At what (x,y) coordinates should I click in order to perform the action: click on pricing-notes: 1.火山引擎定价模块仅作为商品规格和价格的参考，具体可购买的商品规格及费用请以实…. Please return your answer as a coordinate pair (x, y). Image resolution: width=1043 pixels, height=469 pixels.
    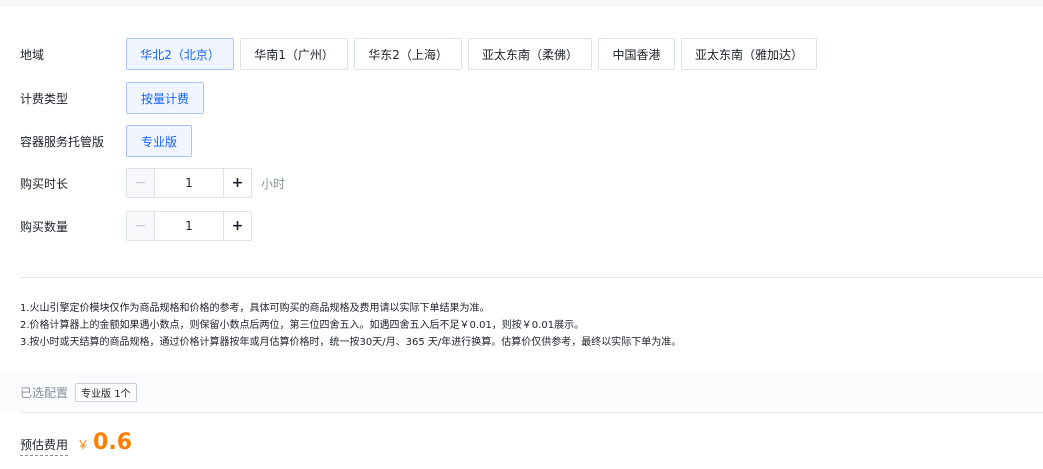
    Looking at the image, I should click on (525, 325).